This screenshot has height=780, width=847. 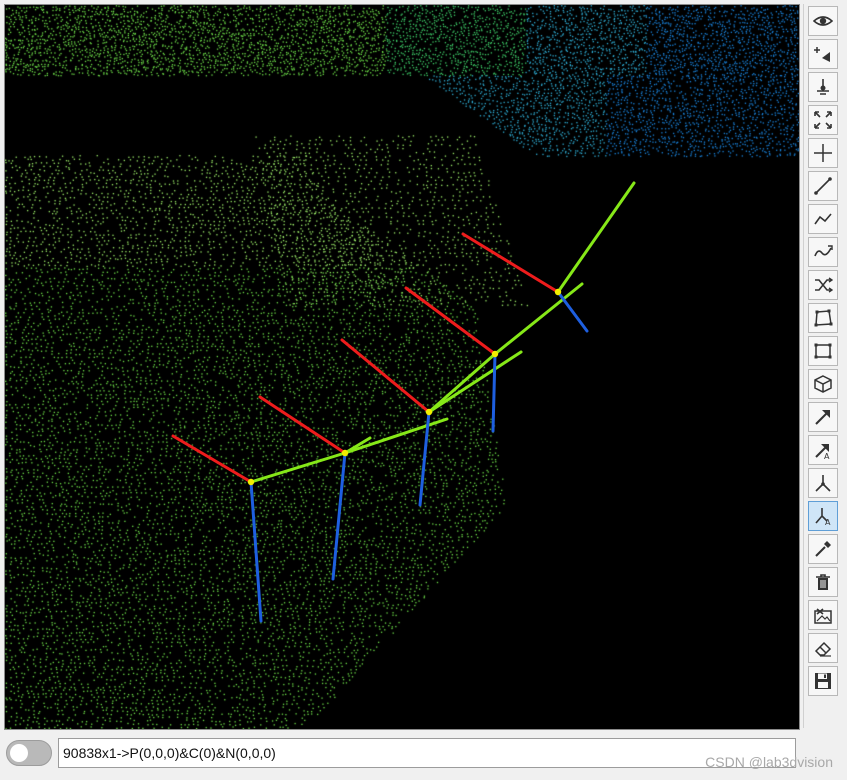 I want to click on add-point-icon, so click(x=823, y=54).